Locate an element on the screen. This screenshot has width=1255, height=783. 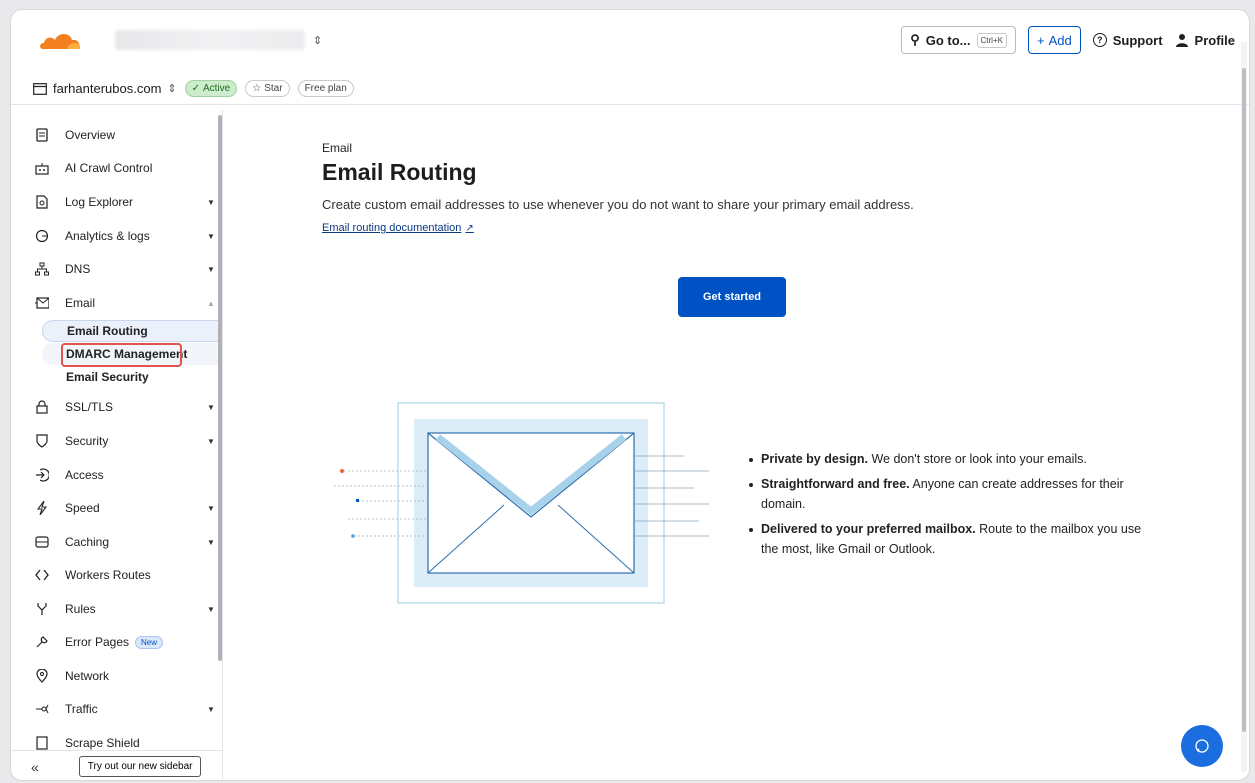
sidebar-item-label: Overview is located at coordinates (90, 135).